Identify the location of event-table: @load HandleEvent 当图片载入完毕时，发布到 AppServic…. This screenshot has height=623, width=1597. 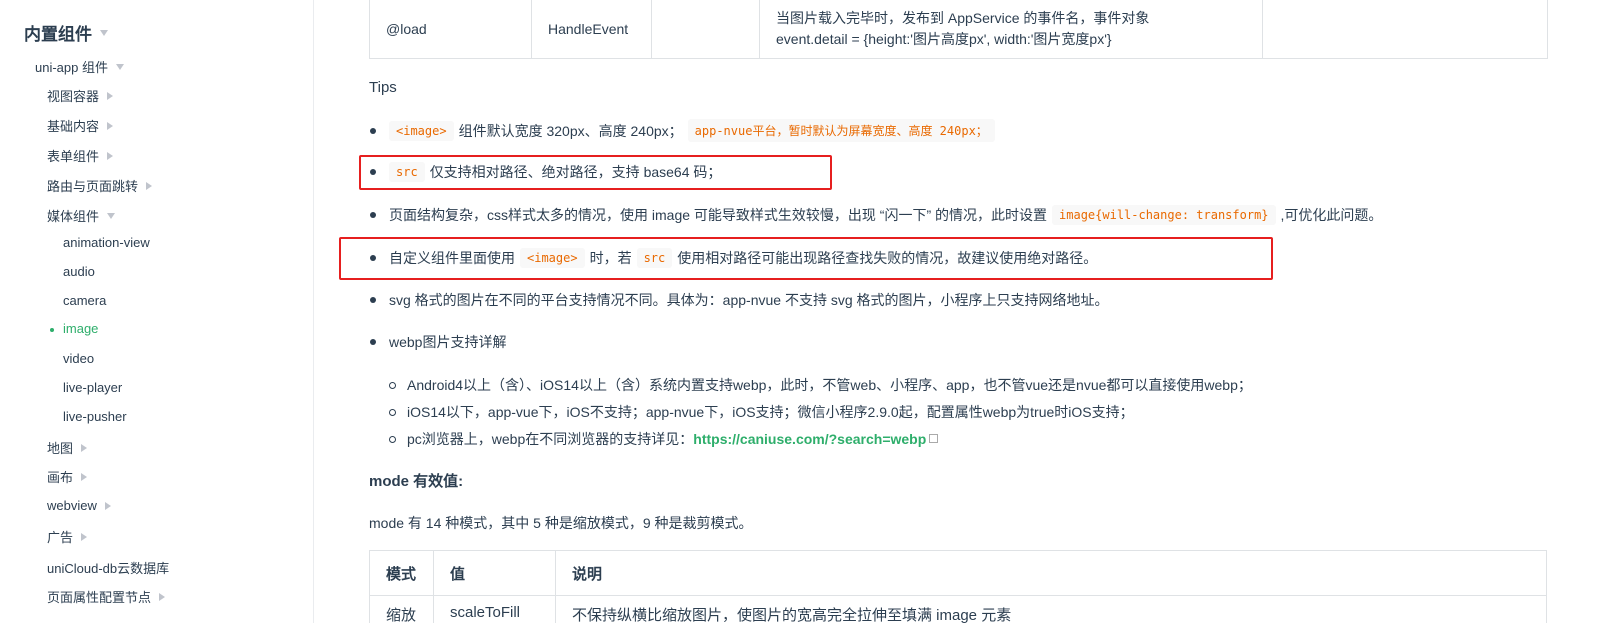
(958, 29).